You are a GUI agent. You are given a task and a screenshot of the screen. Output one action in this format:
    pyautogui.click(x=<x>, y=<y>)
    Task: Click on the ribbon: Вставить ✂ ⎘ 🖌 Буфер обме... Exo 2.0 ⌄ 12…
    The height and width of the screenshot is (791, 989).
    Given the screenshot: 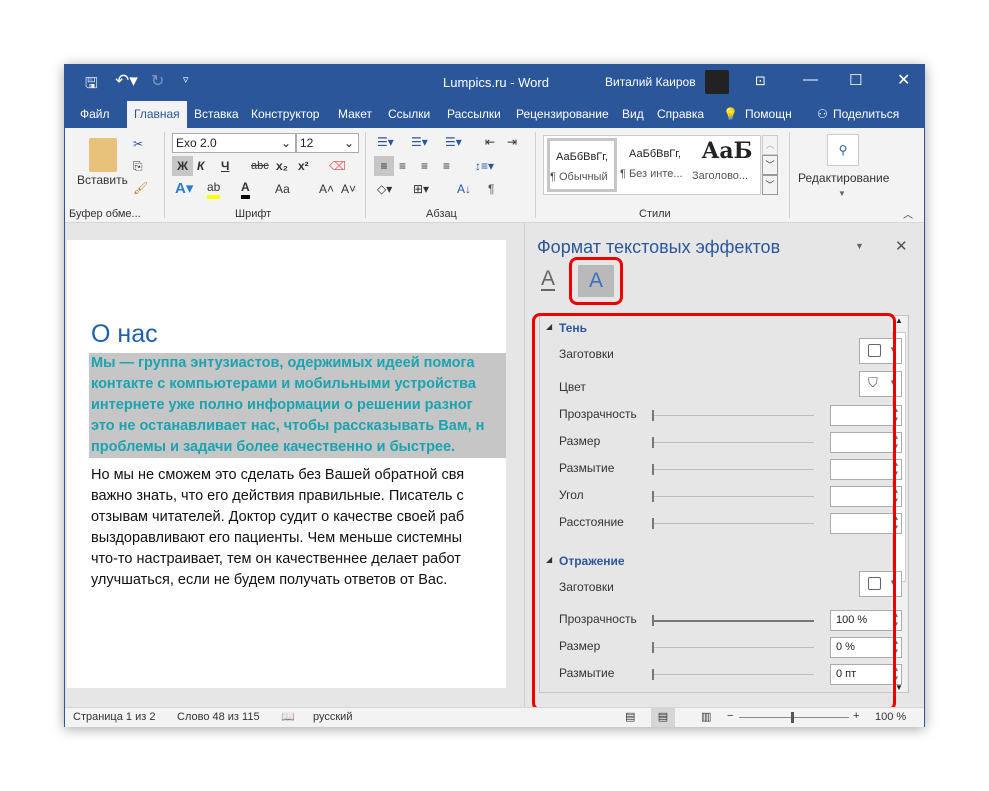 What is the action you would take?
    pyautogui.click(x=494, y=175)
    